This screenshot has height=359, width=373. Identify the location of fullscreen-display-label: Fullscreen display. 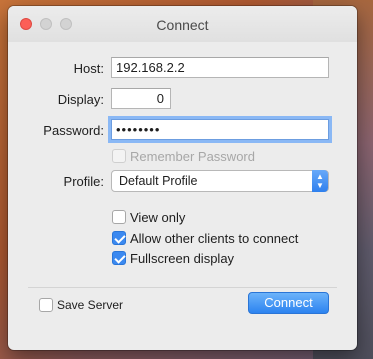
(182, 258).